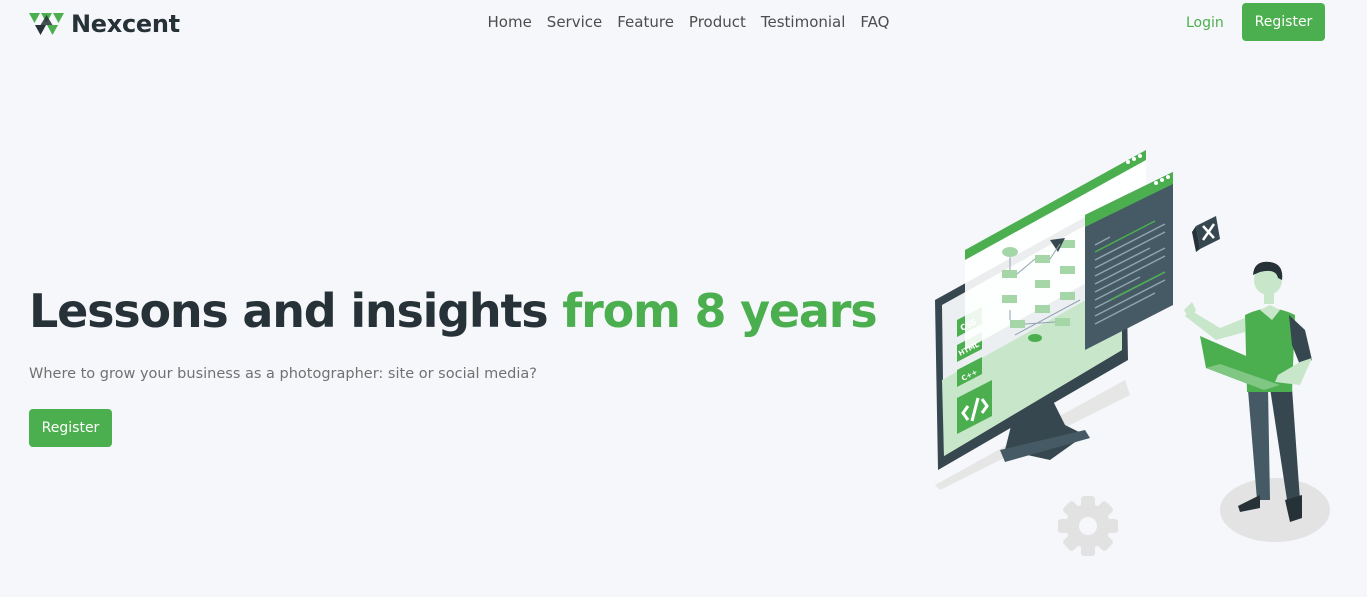 The image size is (1367, 597). What do you see at coordinates (1088, 526) in the screenshot?
I see `gear-icon` at bounding box center [1088, 526].